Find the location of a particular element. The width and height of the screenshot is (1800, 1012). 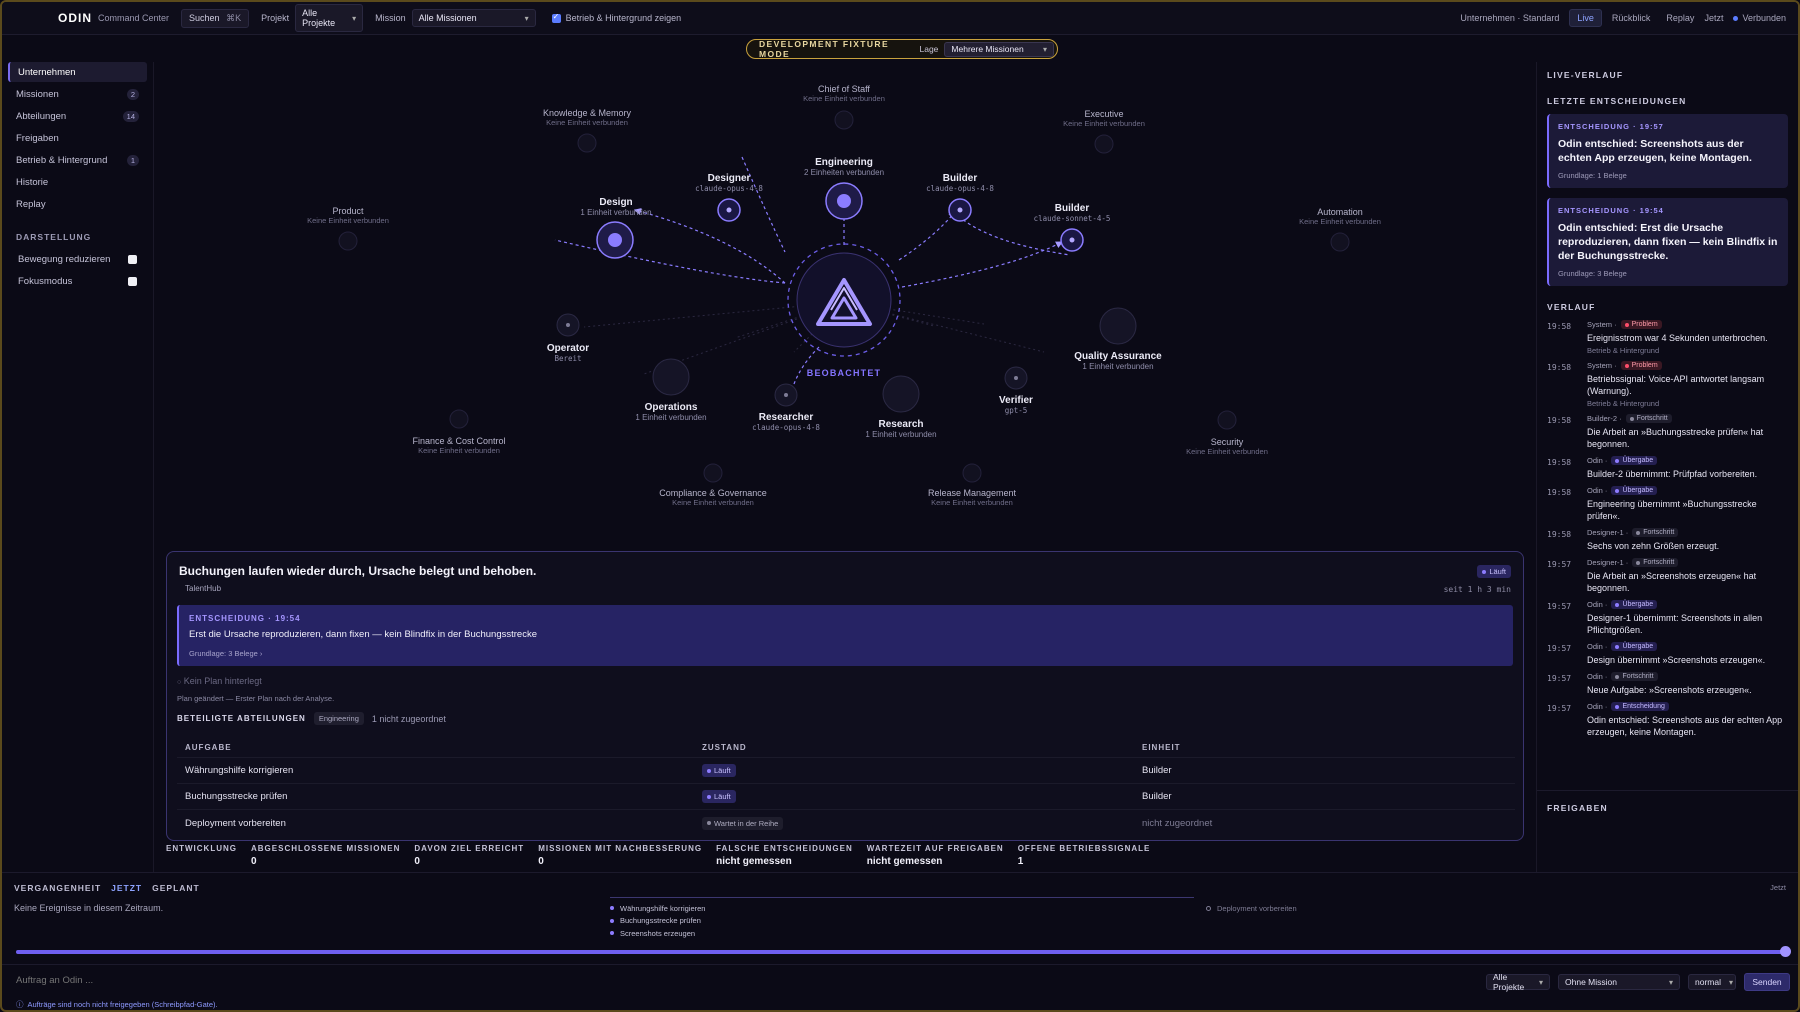

composer-priority-select: normal ▾ is located at coordinates (1712, 982).